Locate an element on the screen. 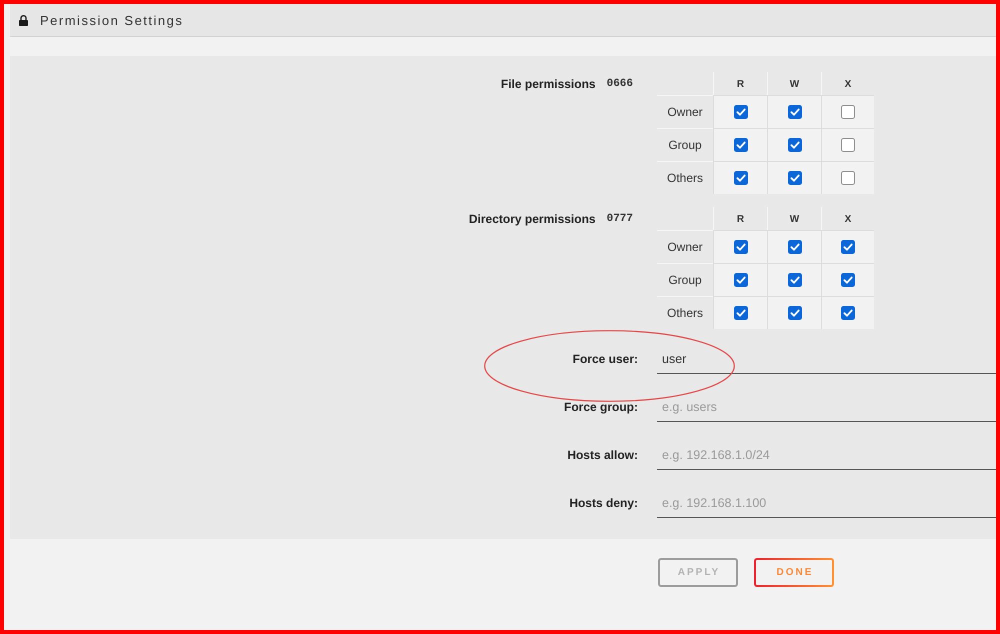 The width and height of the screenshot is (1000, 634). field-label: Hosts allow: is located at coordinates (602, 455).